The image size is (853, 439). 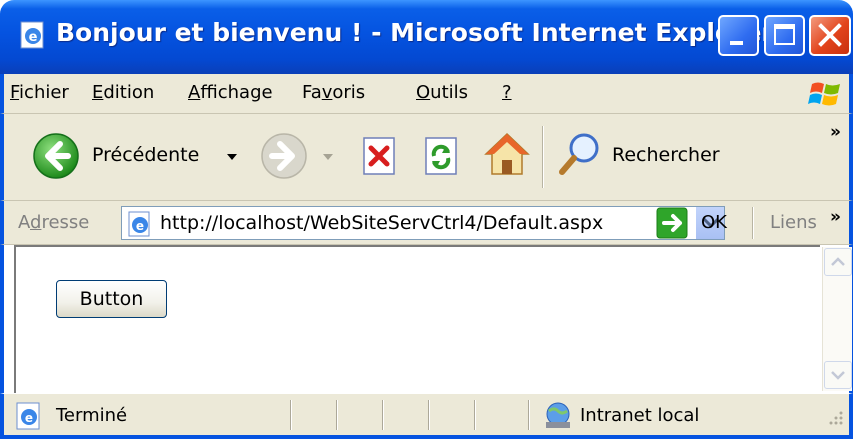 I want to click on close-icon, so click(x=830, y=35).